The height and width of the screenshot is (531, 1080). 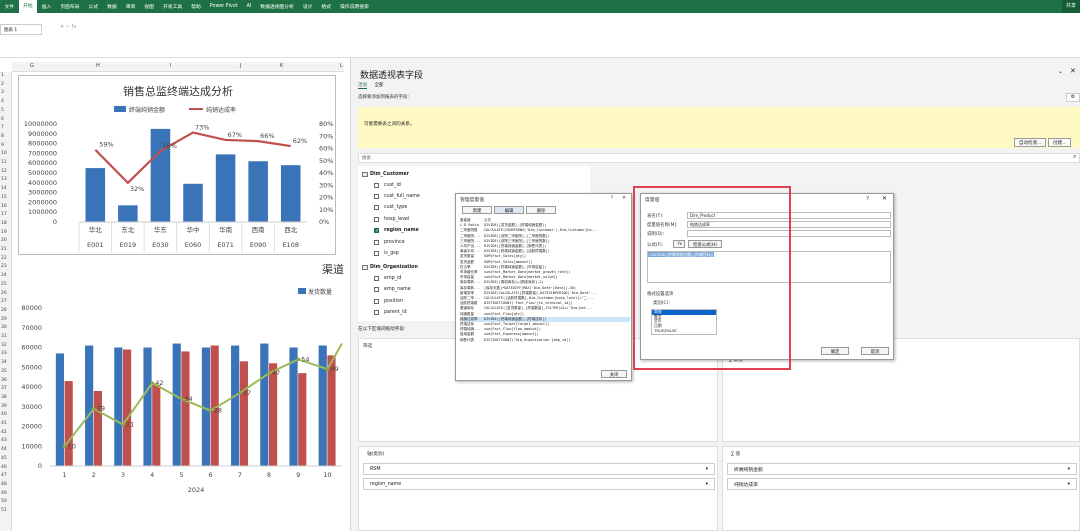 What do you see at coordinates (477, 210) in the screenshot?
I see `new-measure-button: 新建` at bounding box center [477, 210].